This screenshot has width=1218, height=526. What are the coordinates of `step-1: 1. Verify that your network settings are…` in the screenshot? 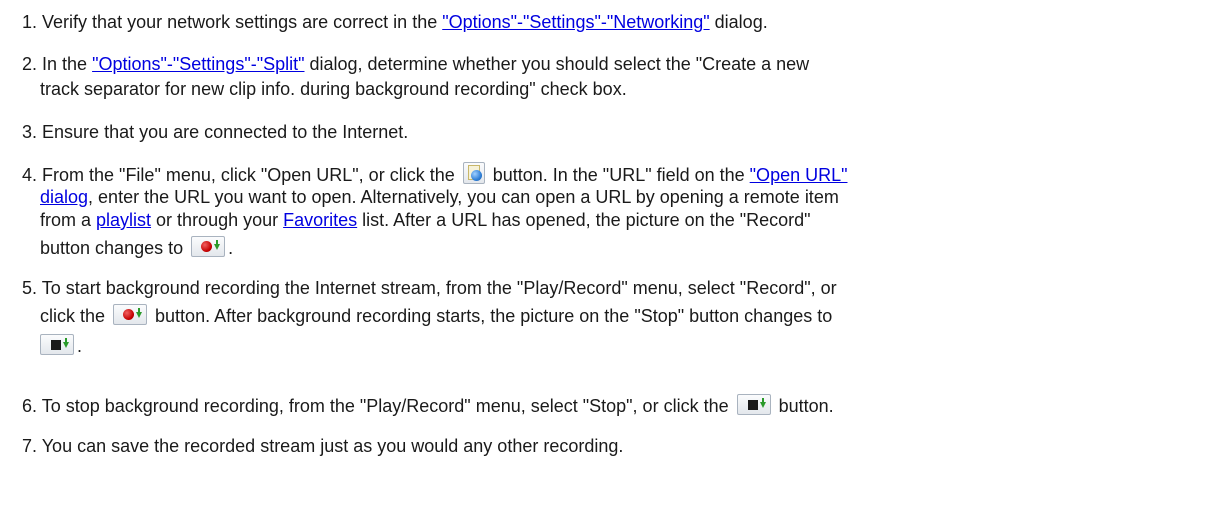 It's located at (395, 22).